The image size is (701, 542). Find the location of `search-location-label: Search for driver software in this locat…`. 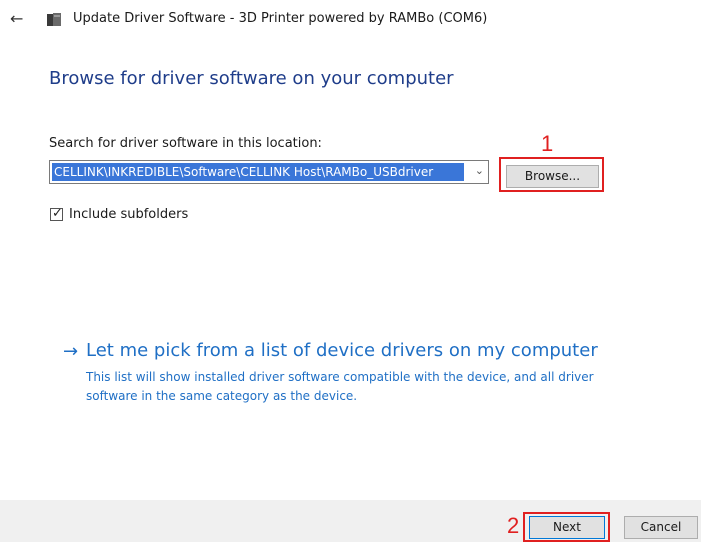

search-location-label: Search for driver software in this locat… is located at coordinates (185, 143).